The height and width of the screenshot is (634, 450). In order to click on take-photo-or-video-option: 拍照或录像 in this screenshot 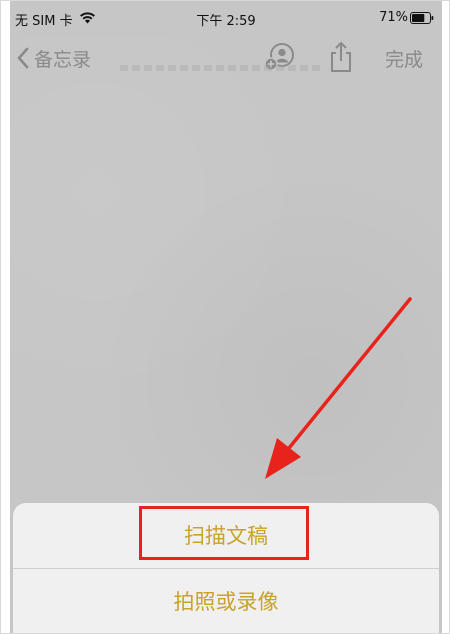, I will do `click(226, 601)`.